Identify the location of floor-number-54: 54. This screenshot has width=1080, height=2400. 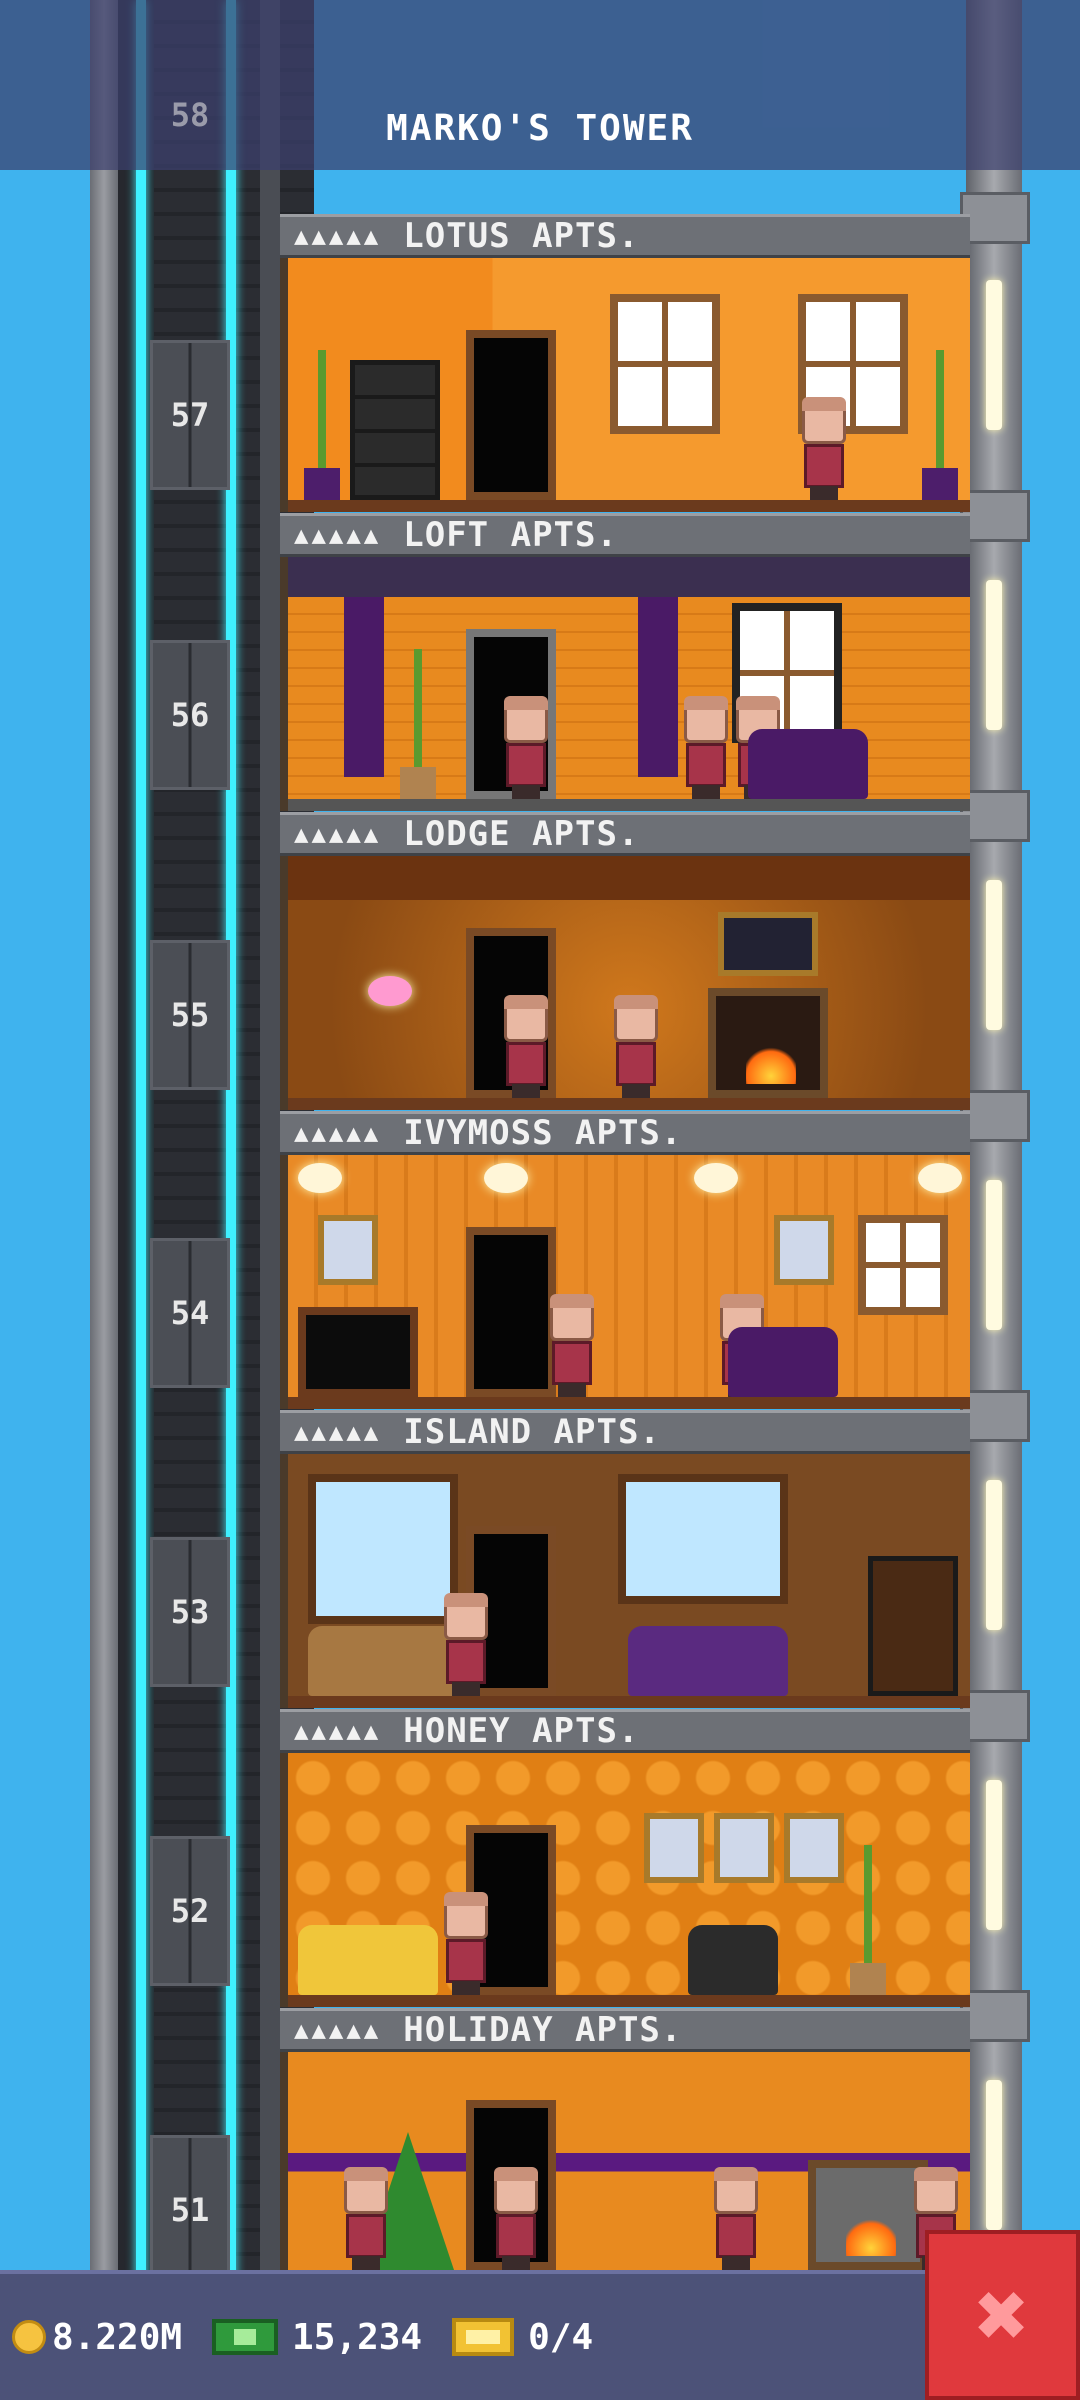
(190, 1313).